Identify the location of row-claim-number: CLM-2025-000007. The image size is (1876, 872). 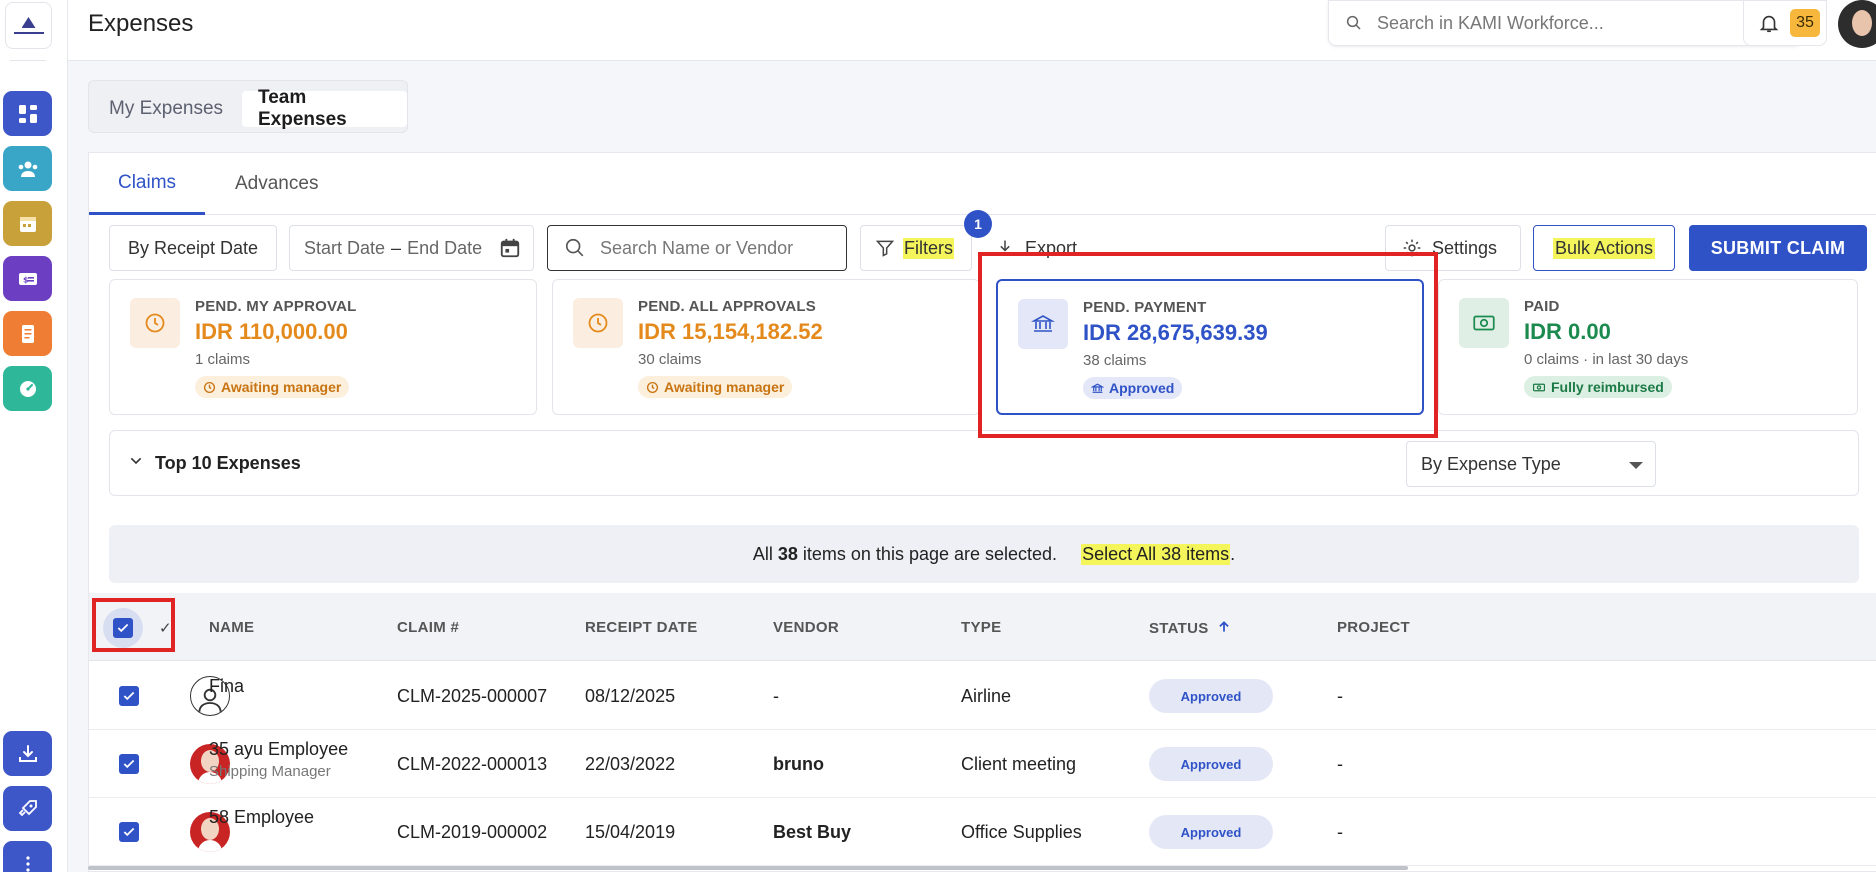
(472, 696).